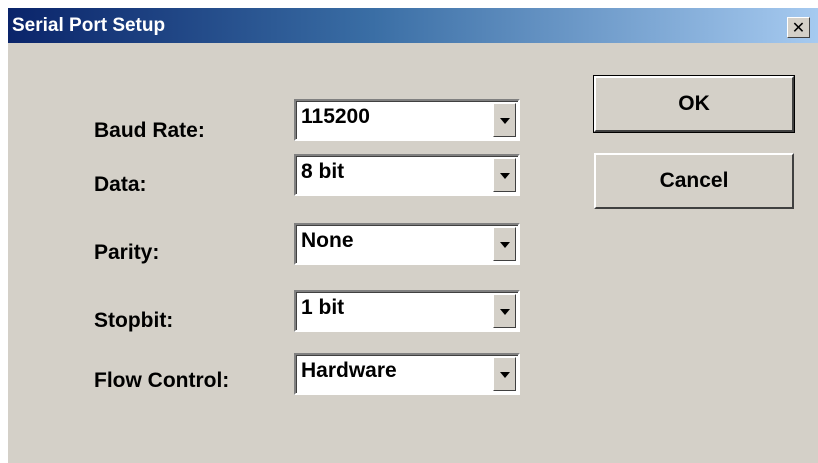 The height and width of the screenshot is (463, 818). I want to click on close-button: ✕, so click(798, 27).